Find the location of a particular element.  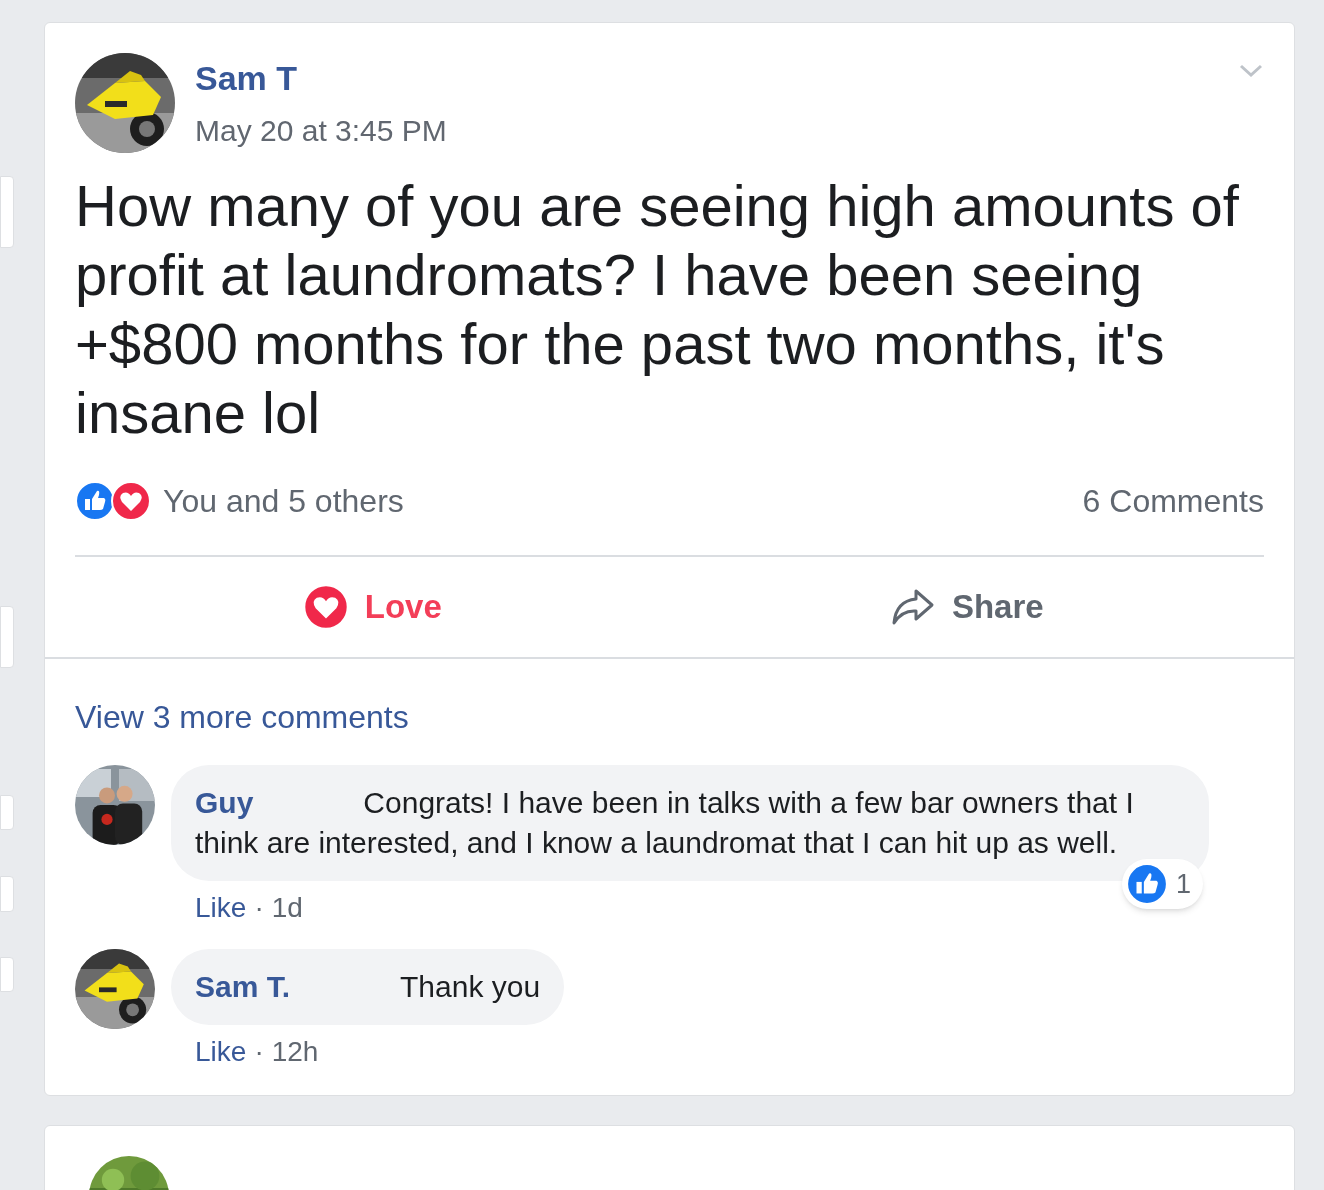

comment-text: Guy Congrats! I have been in talks with a few bar owners that I think are interested, and I know a laundromat that I can hit up as well. is located at coordinates (665, 823).